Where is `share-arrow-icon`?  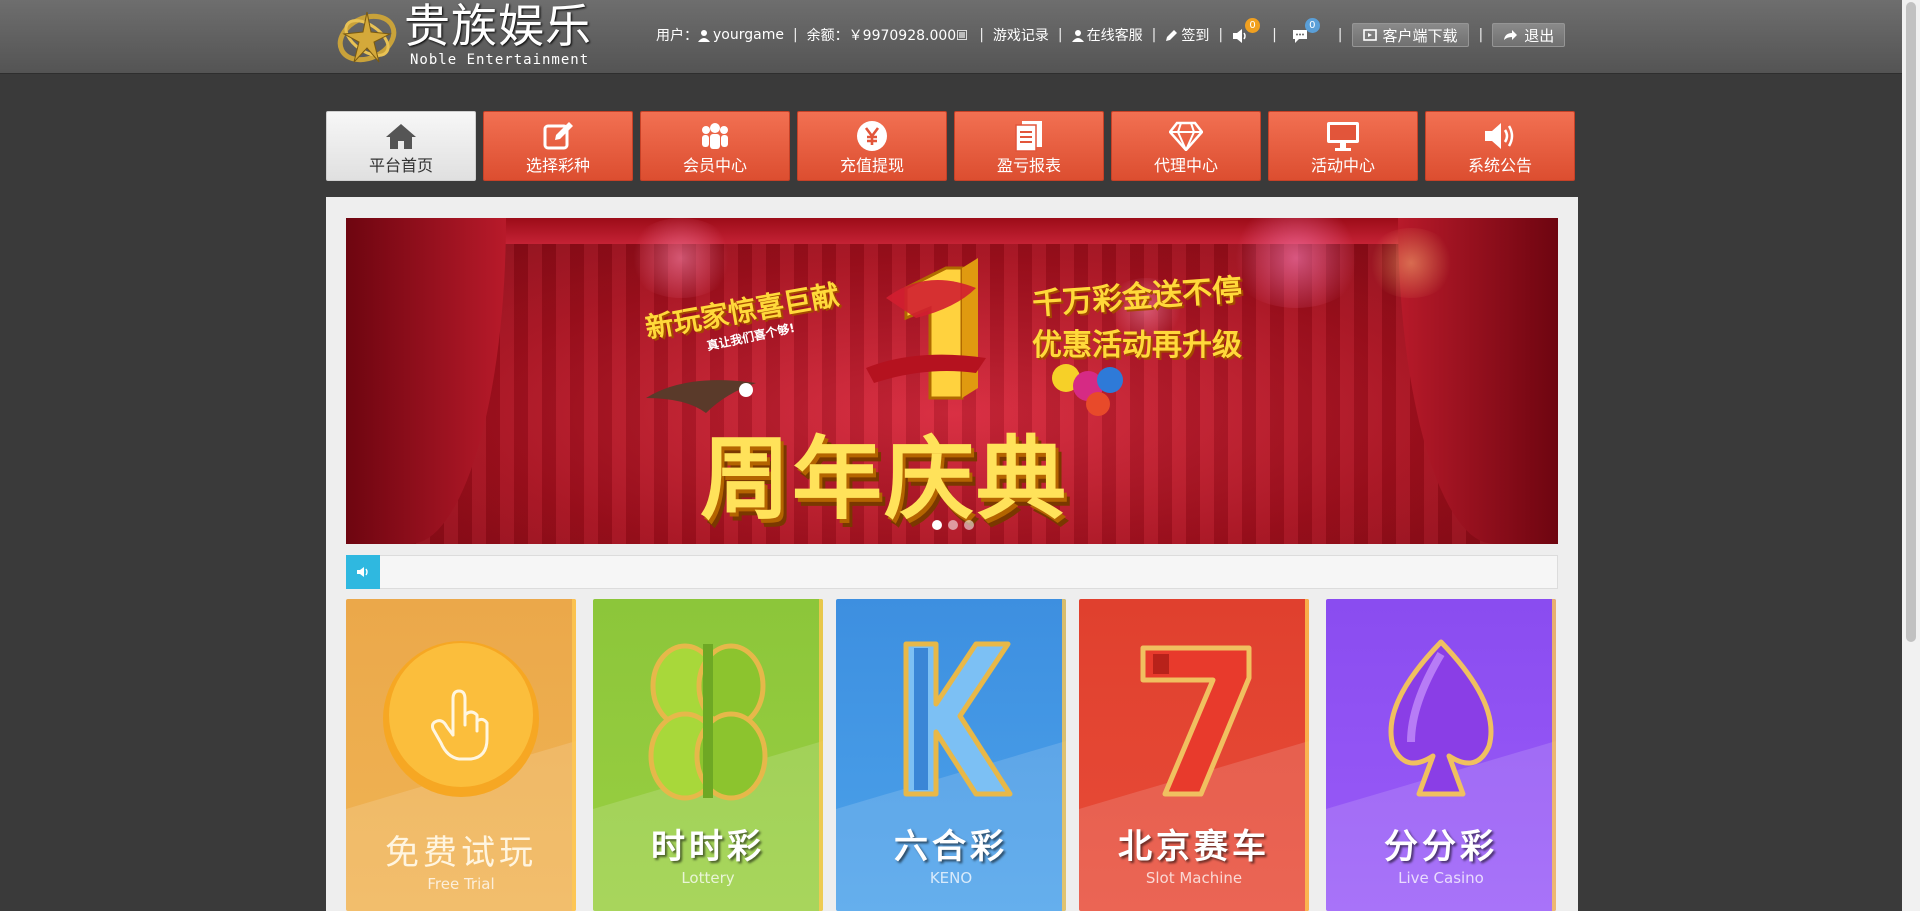 share-arrow-icon is located at coordinates (1511, 35).